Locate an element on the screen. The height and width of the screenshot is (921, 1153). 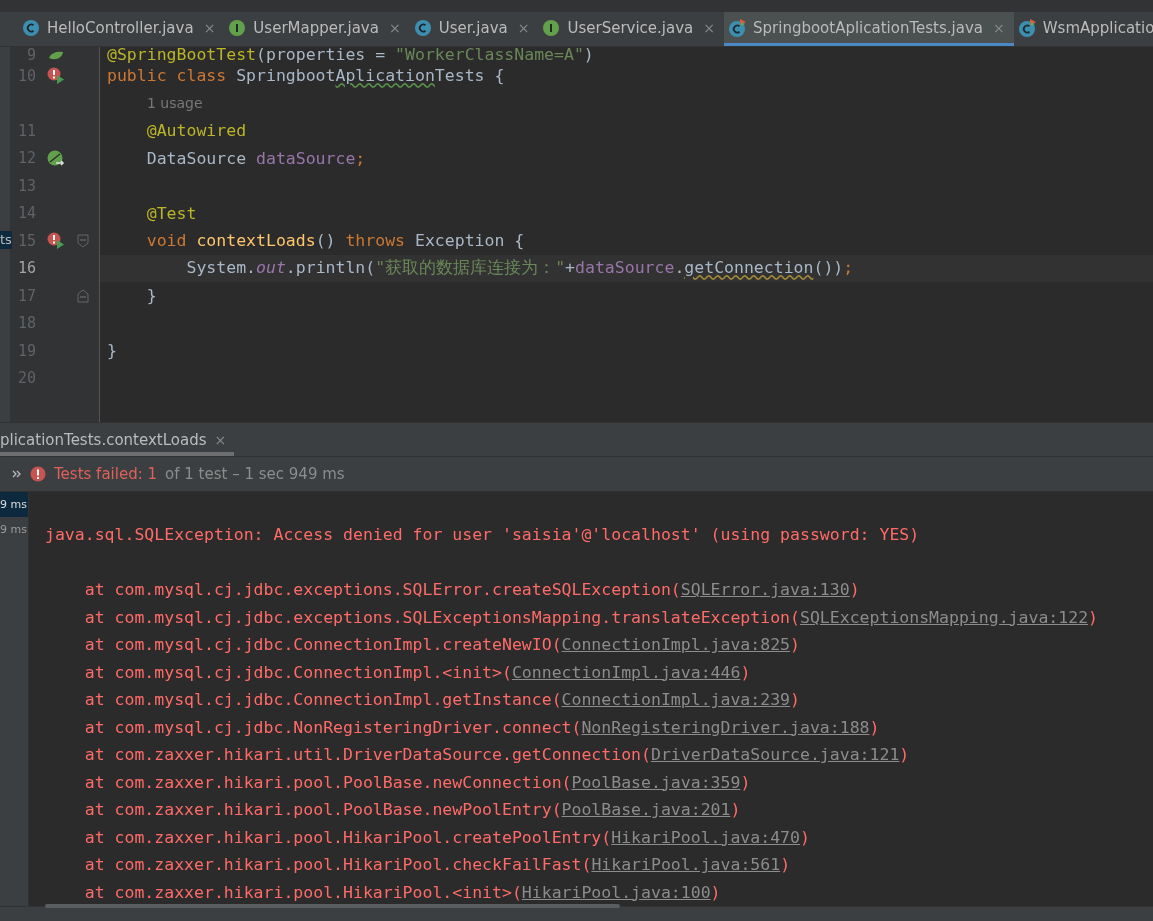
code-line: System.out.println("获取的数据库连接为："+dataSource.getConnection()); is located at coordinates (519, 268).